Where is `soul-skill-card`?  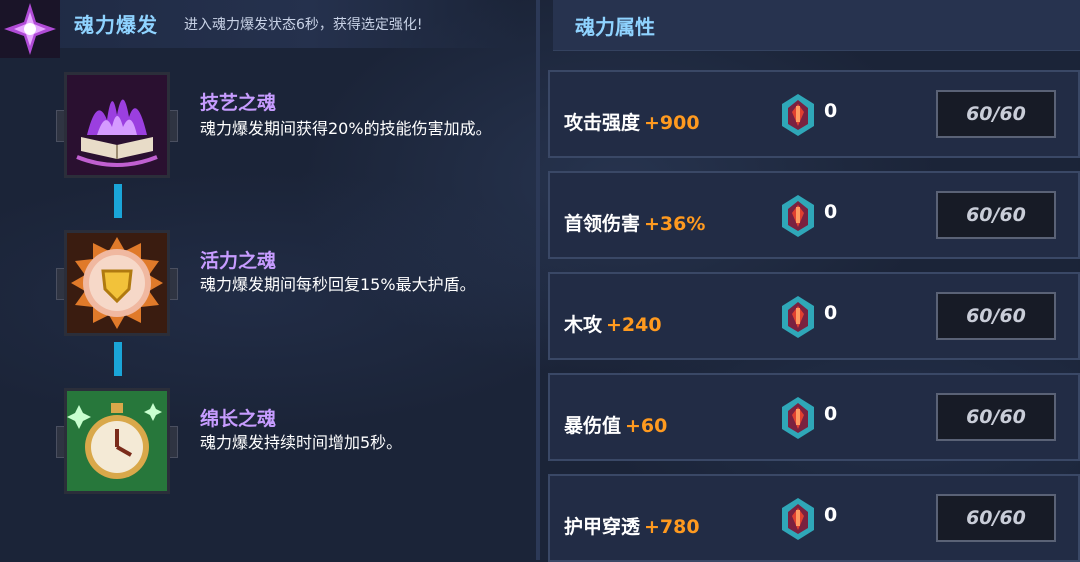 soul-skill-card is located at coordinates (117, 125).